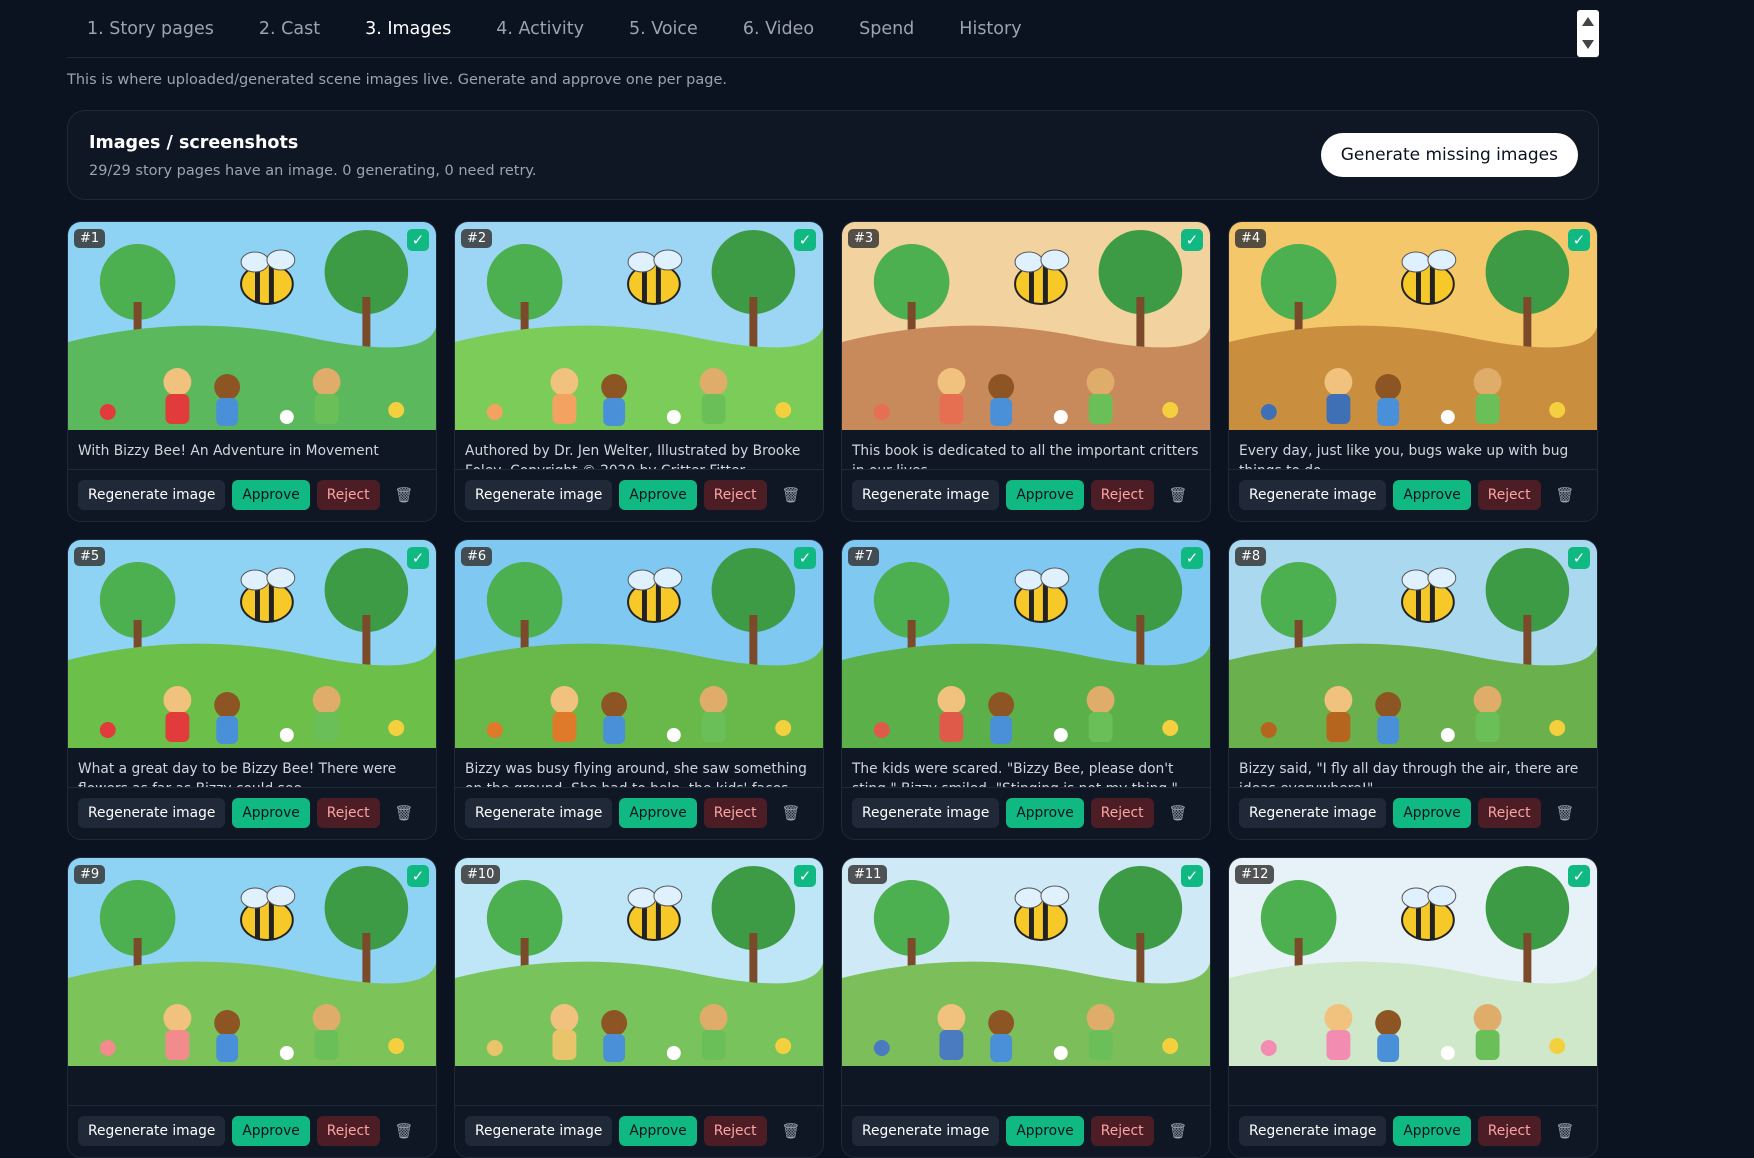 The width and height of the screenshot is (1754, 1158). I want to click on scene-image: #2 ✓, so click(639, 326).